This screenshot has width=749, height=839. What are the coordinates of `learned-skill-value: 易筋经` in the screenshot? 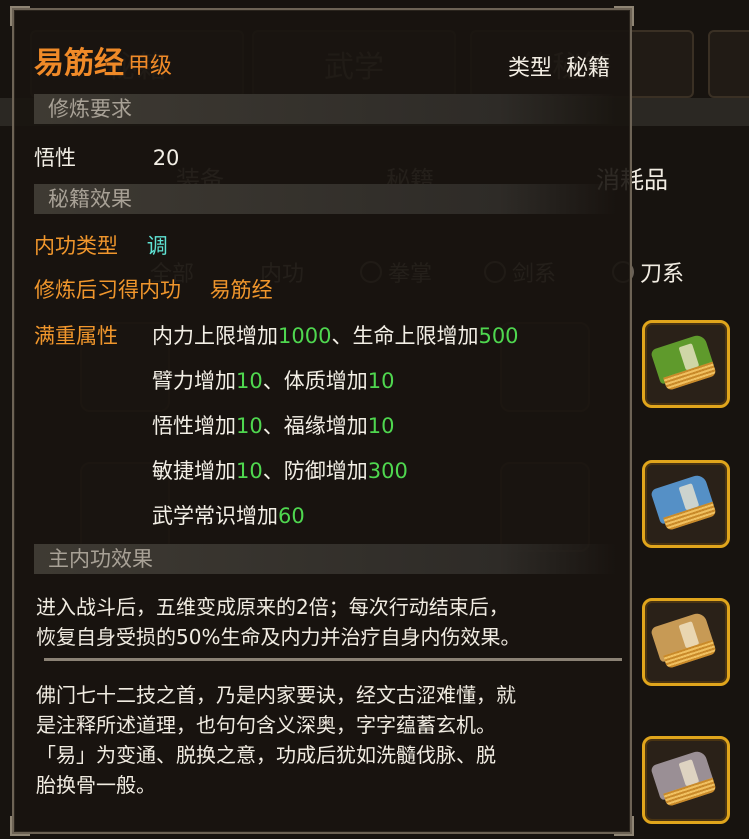 It's located at (241, 290).